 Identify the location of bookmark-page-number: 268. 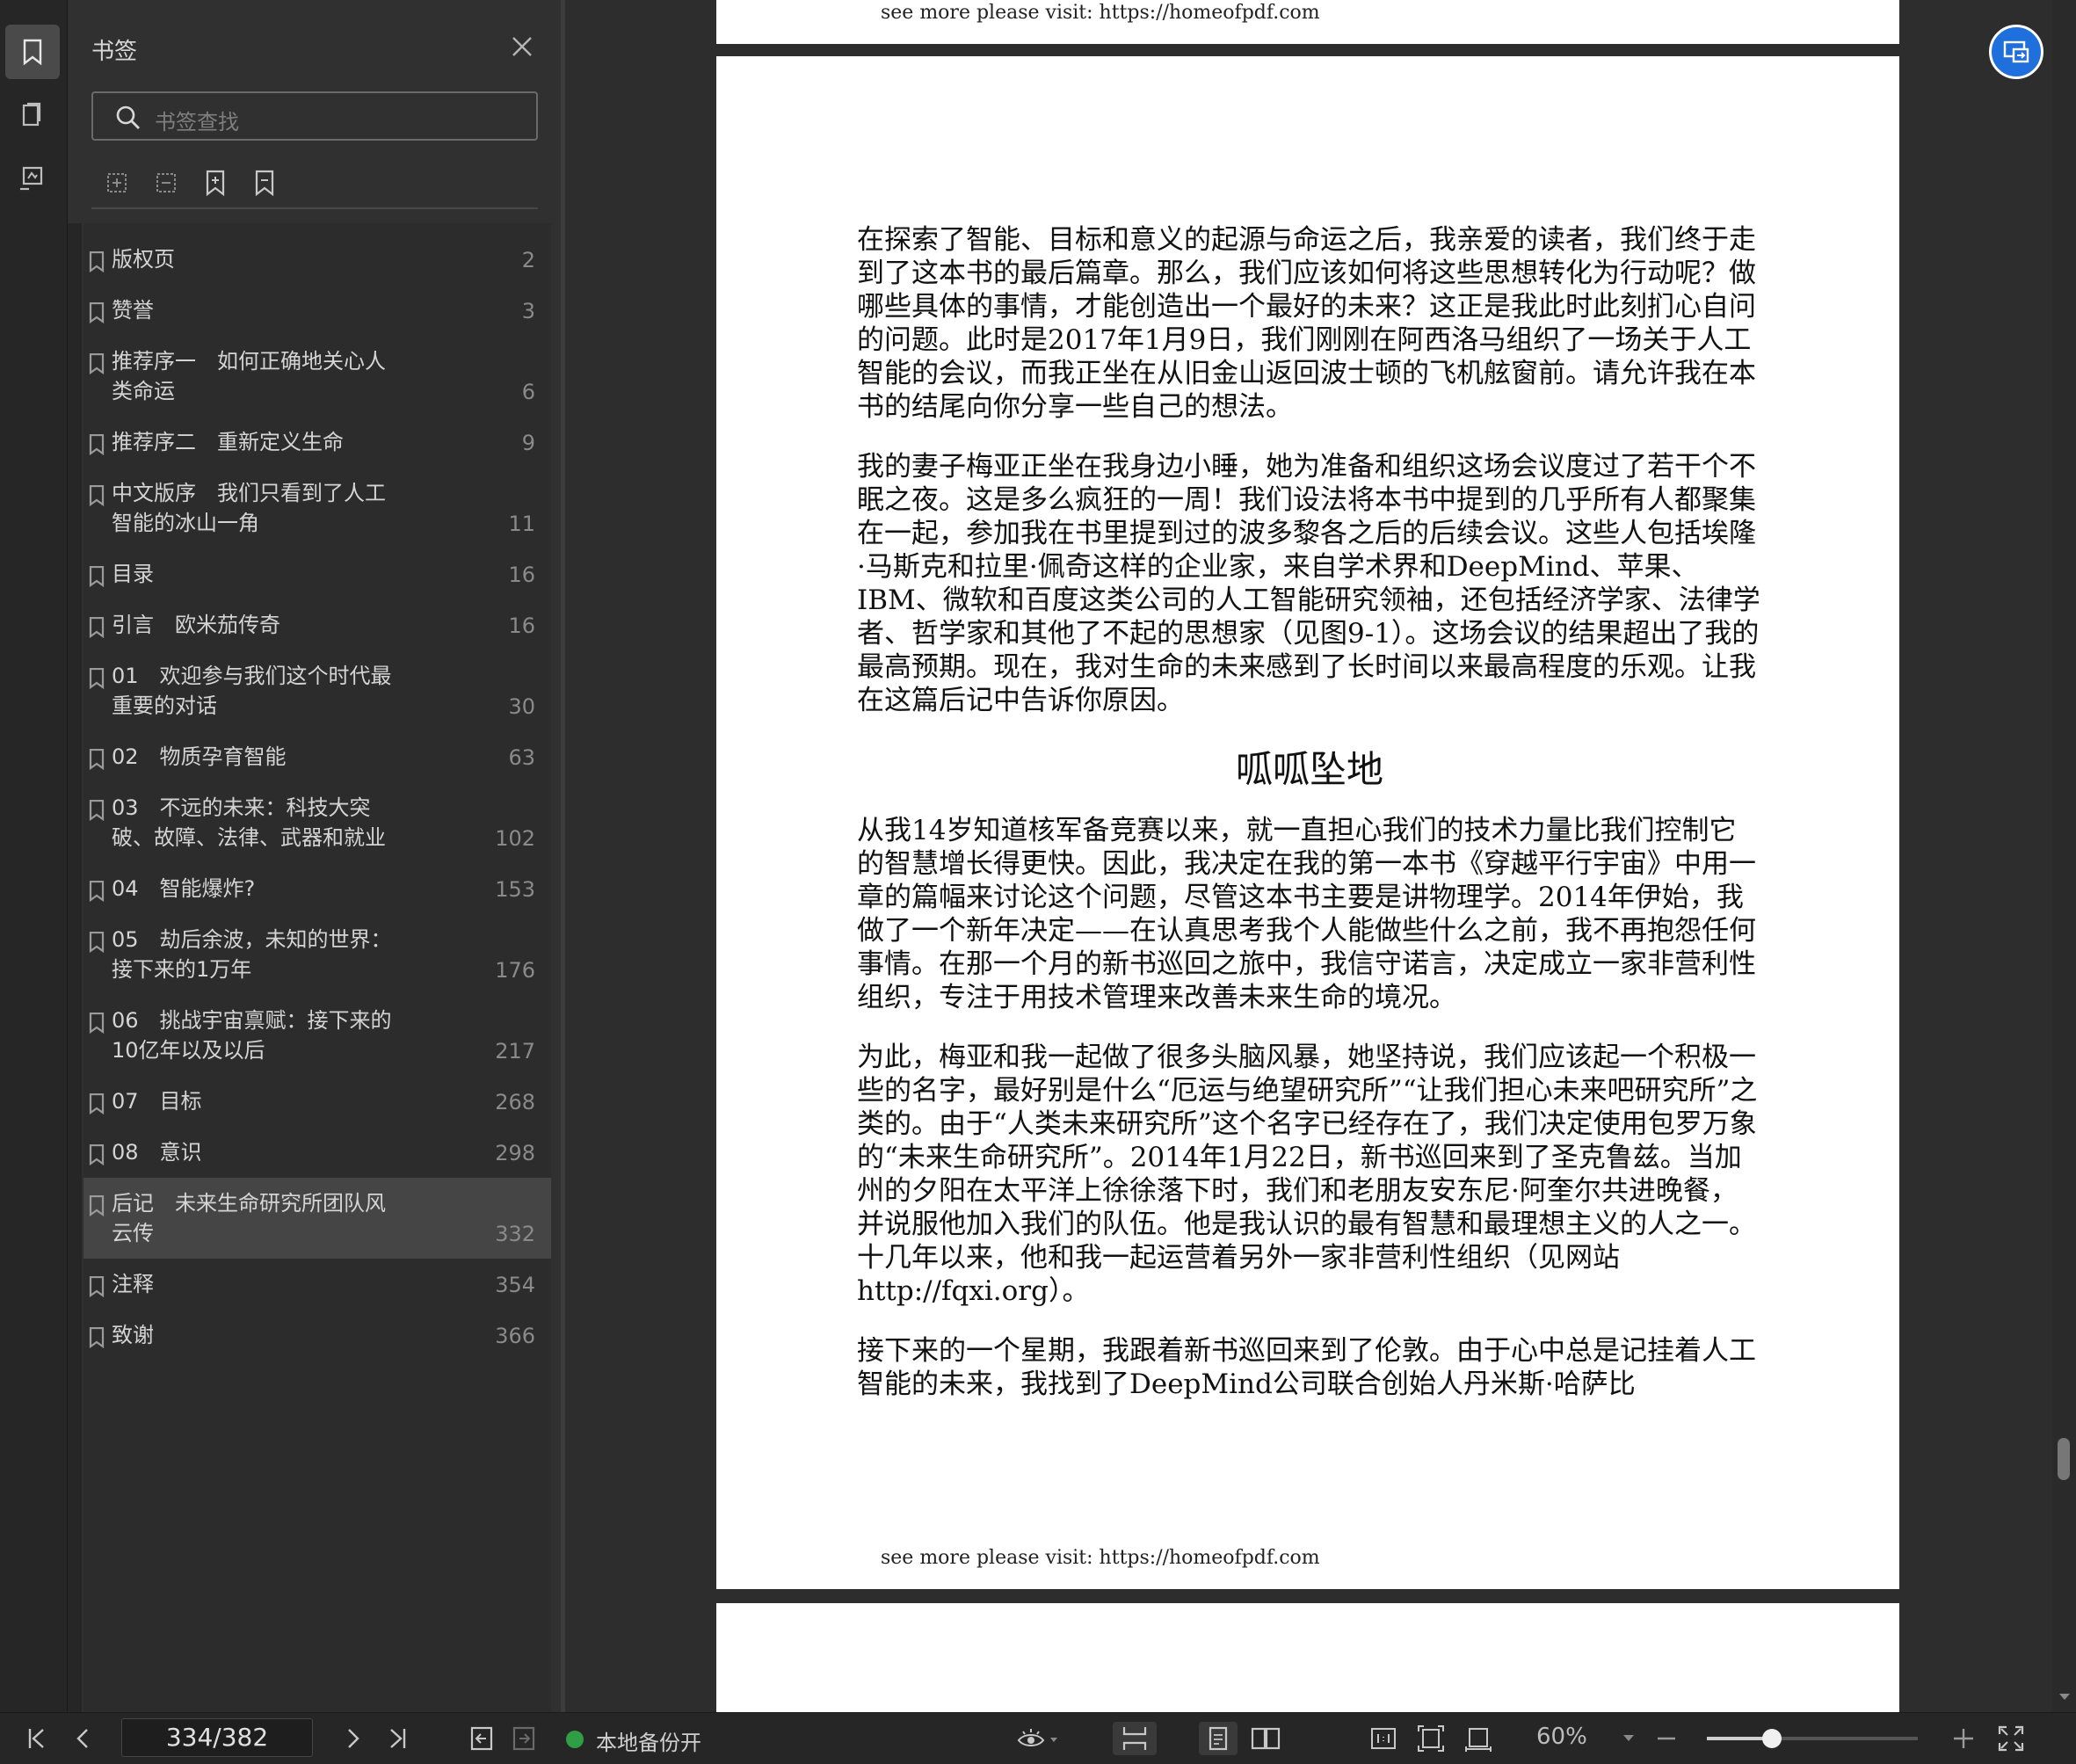
(515, 1102).